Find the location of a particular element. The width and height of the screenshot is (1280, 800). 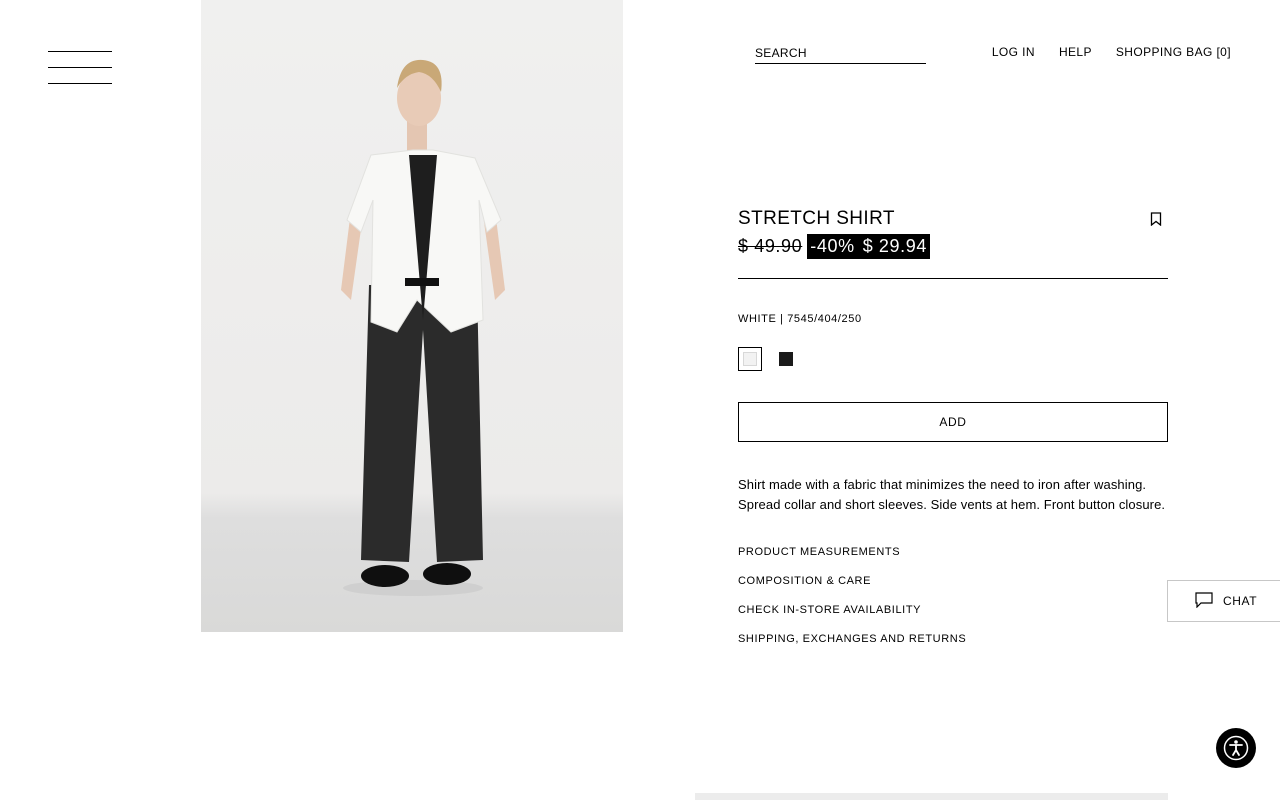

link-product-measurements: PRODUCT MEASUREMENTS is located at coordinates (953, 560).